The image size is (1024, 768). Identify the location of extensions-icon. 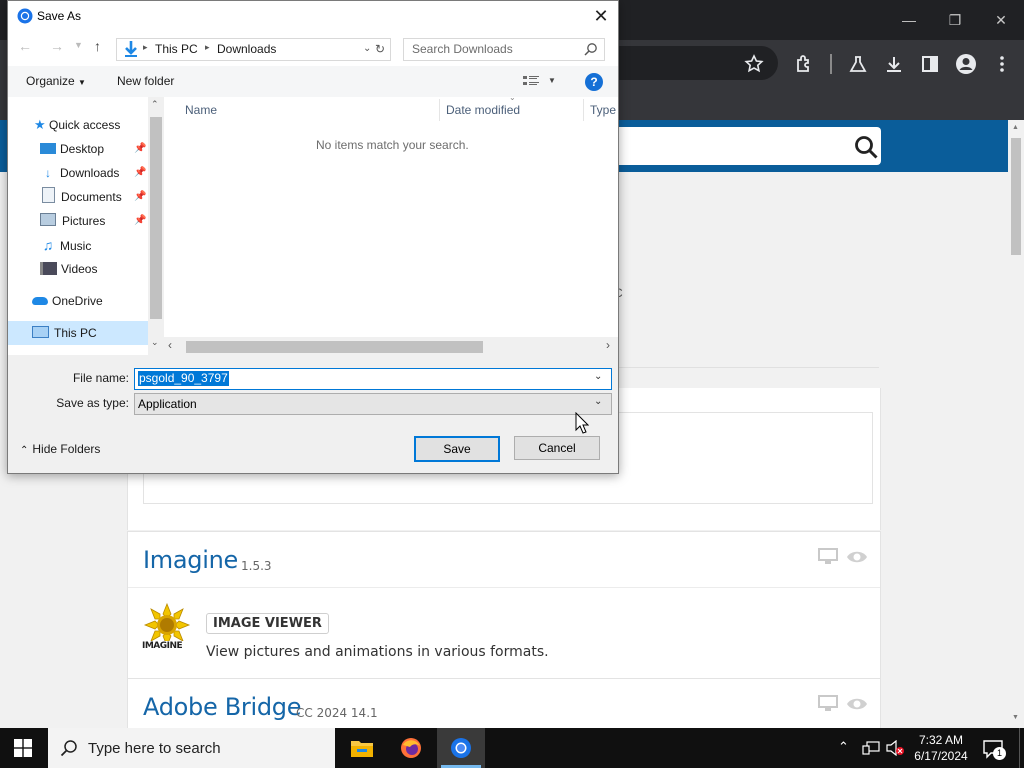
(804, 64).